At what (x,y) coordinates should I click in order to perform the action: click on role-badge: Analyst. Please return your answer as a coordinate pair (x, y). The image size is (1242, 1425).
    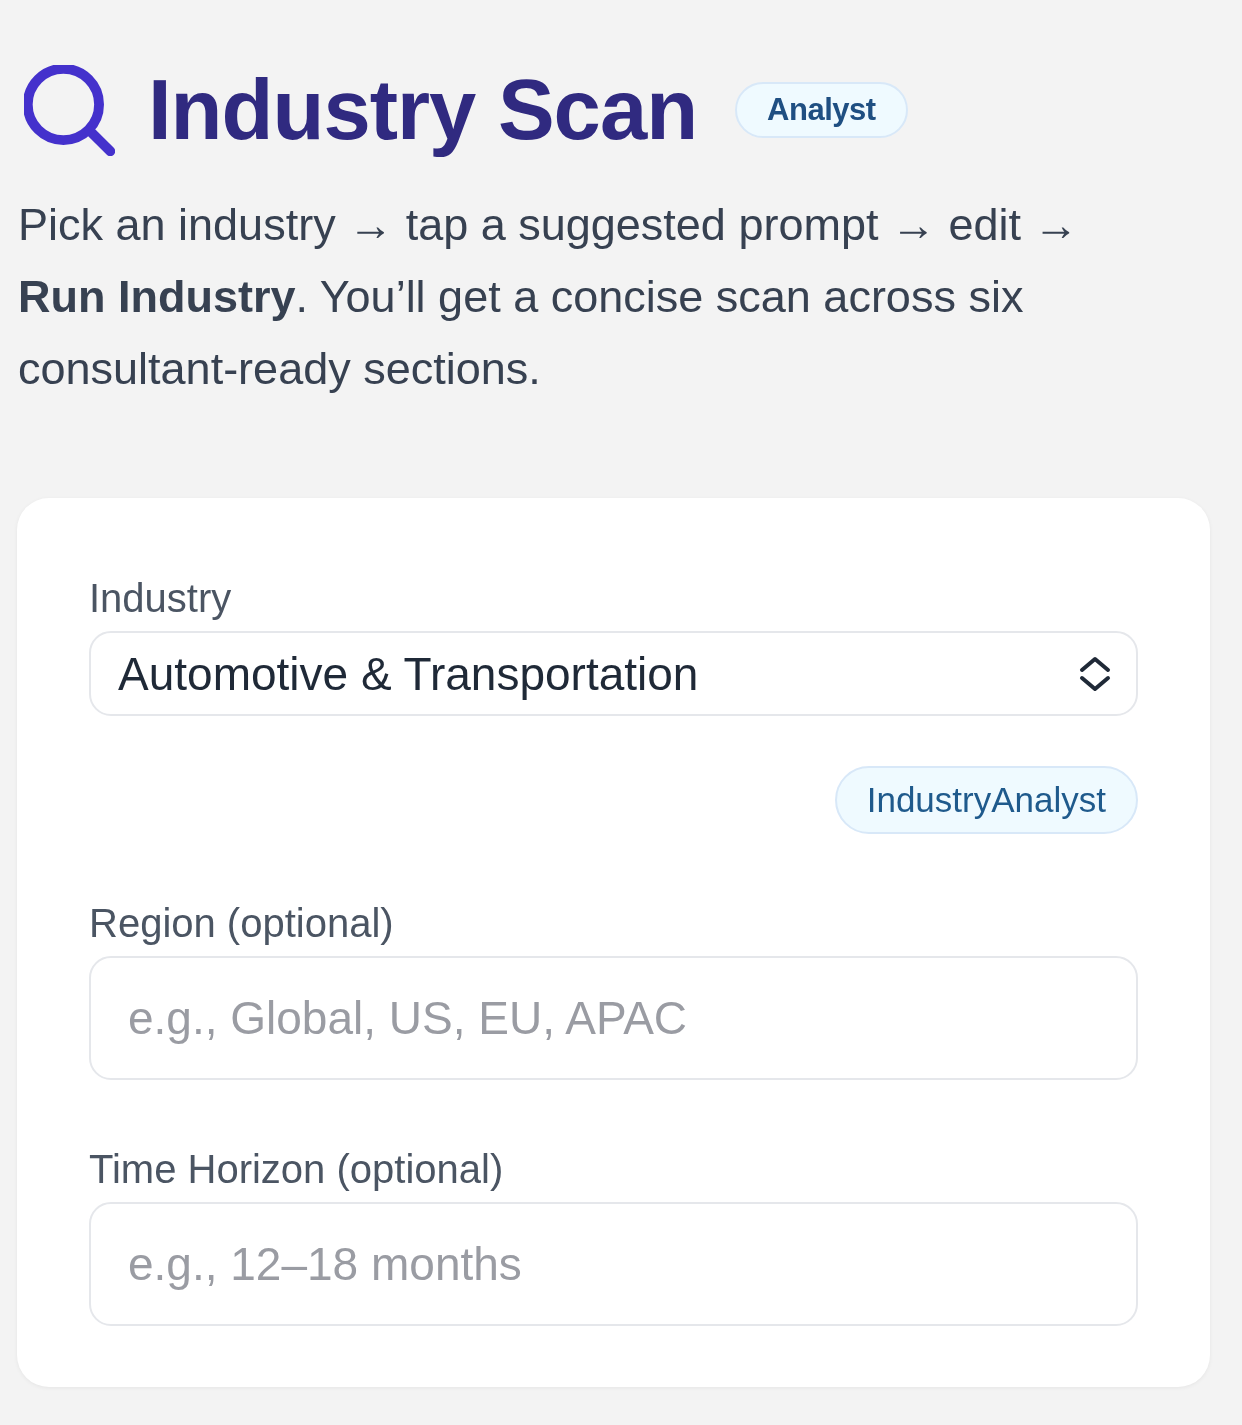
    Looking at the image, I should click on (821, 110).